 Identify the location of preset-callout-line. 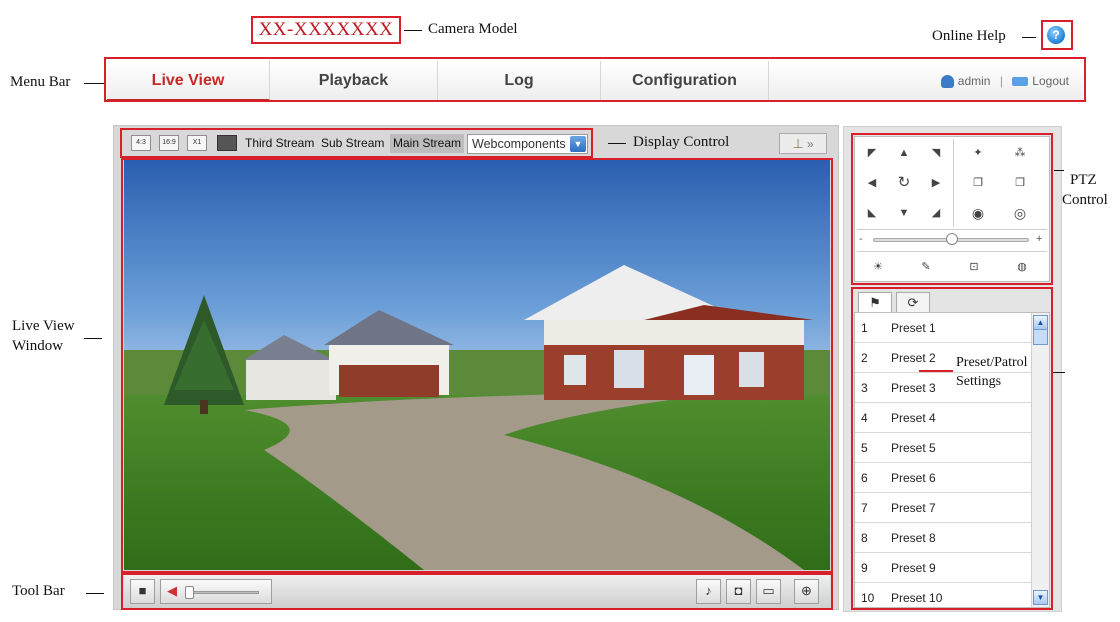
(936, 371).